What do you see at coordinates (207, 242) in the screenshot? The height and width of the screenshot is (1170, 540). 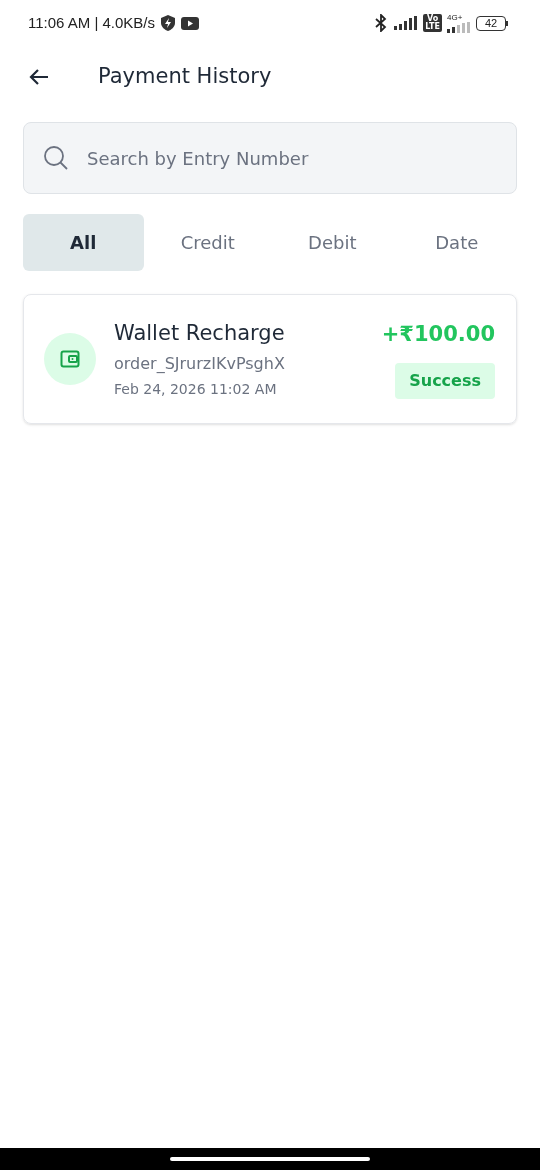 I see `filter-tab: Credit` at bounding box center [207, 242].